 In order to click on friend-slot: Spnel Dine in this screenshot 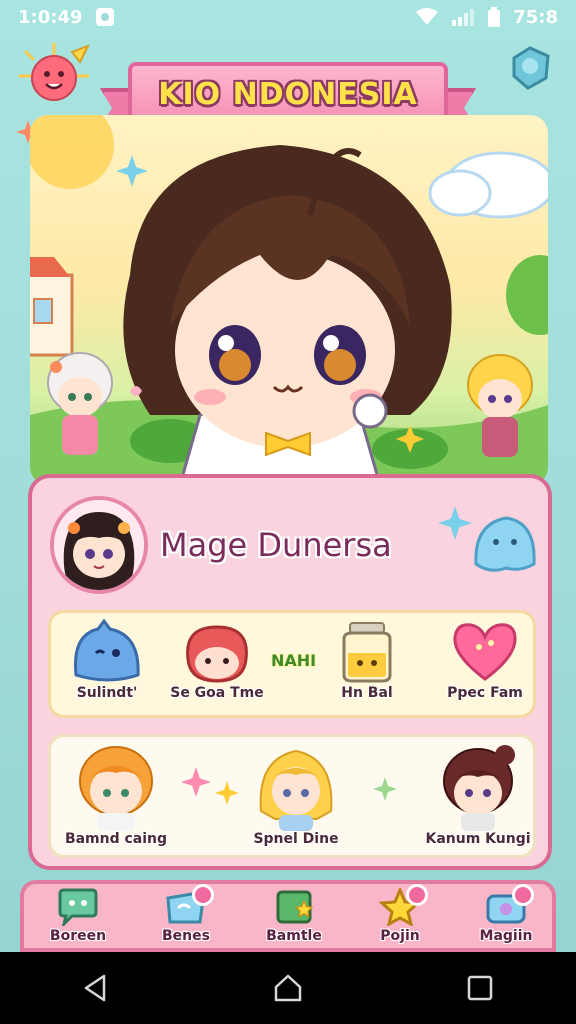, I will do `click(296, 794)`.